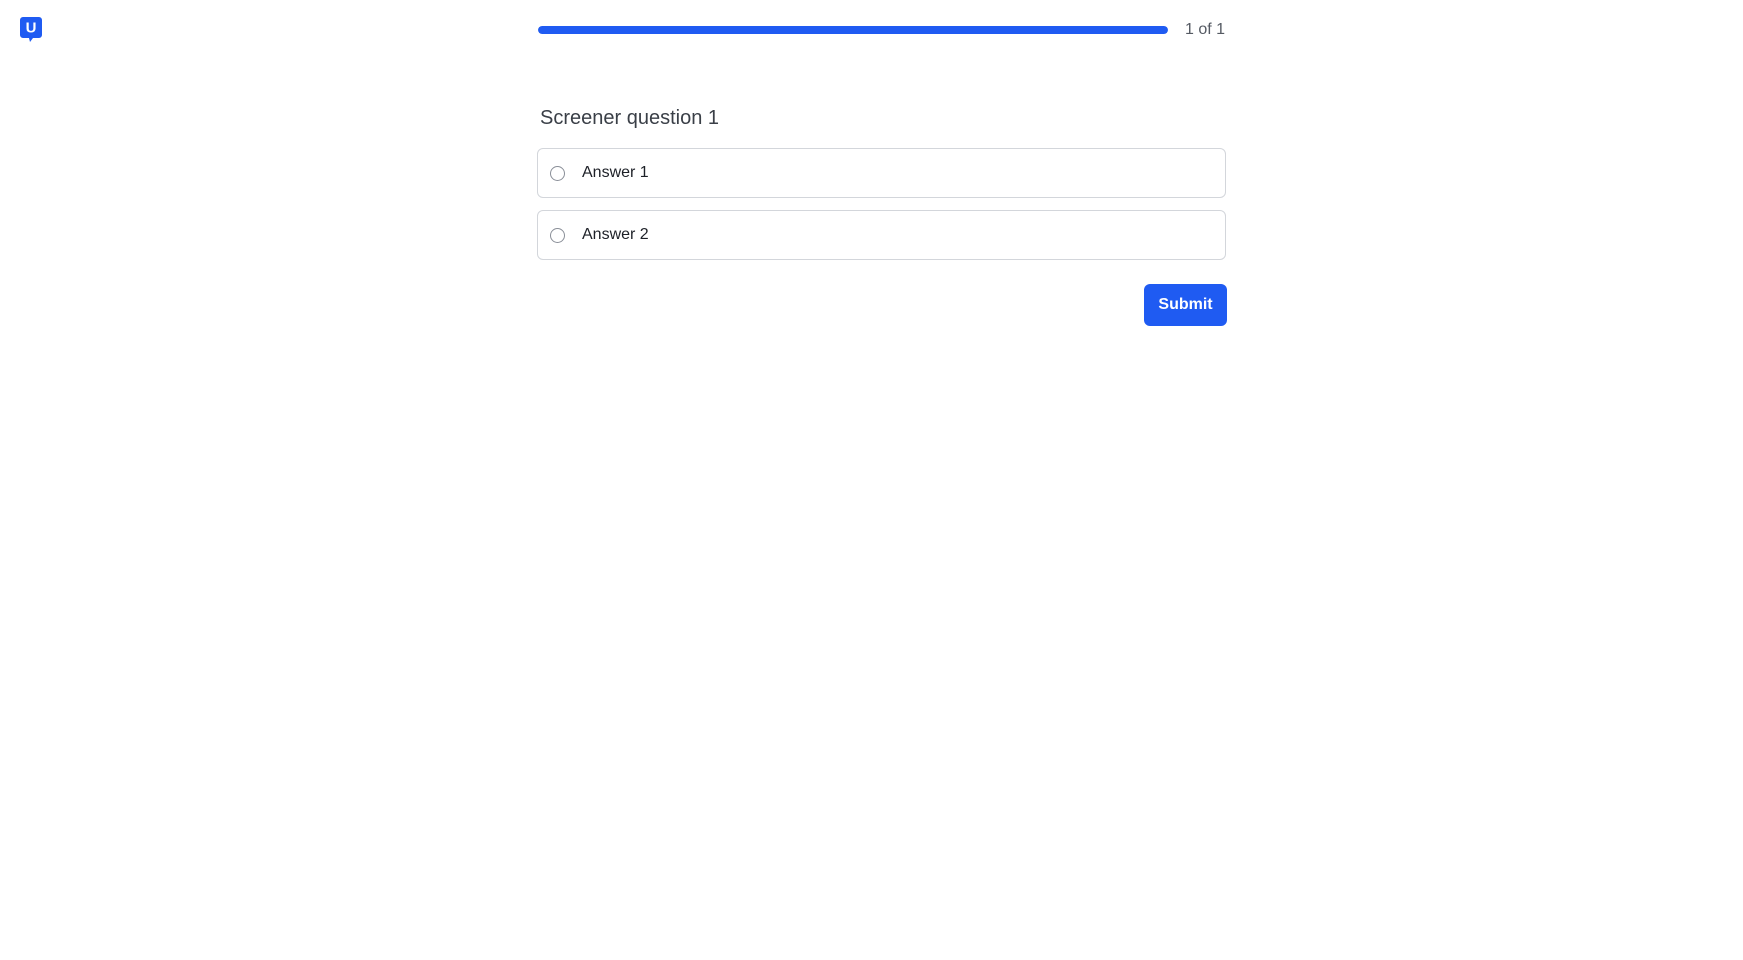 The height and width of the screenshot is (960, 1743). Describe the element at coordinates (1205, 29) in the screenshot. I see `progress-text: 1 of 1` at that location.